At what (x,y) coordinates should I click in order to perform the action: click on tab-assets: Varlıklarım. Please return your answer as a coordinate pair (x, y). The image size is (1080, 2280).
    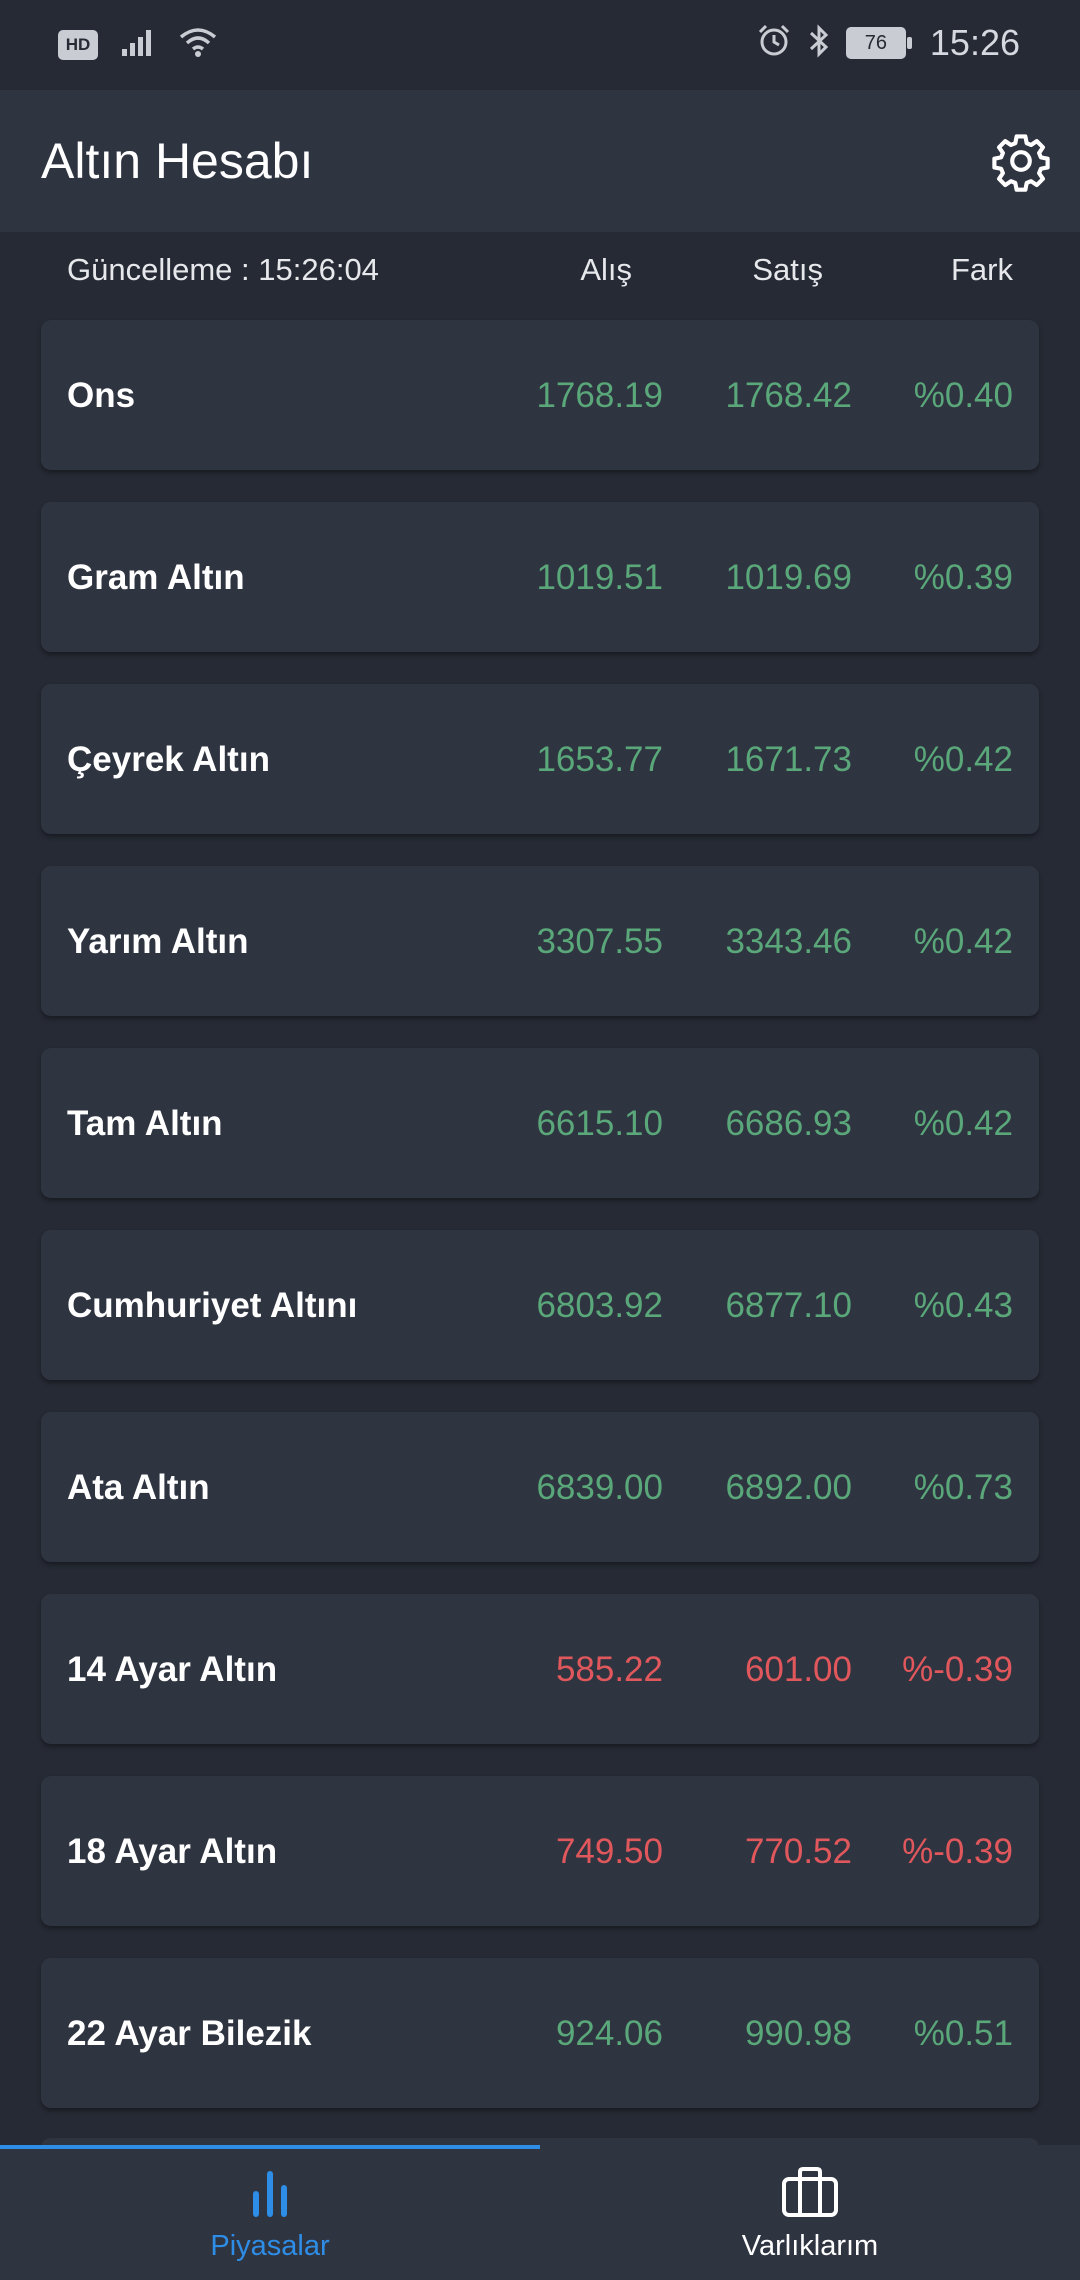
    Looking at the image, I should click on (810, 2212).